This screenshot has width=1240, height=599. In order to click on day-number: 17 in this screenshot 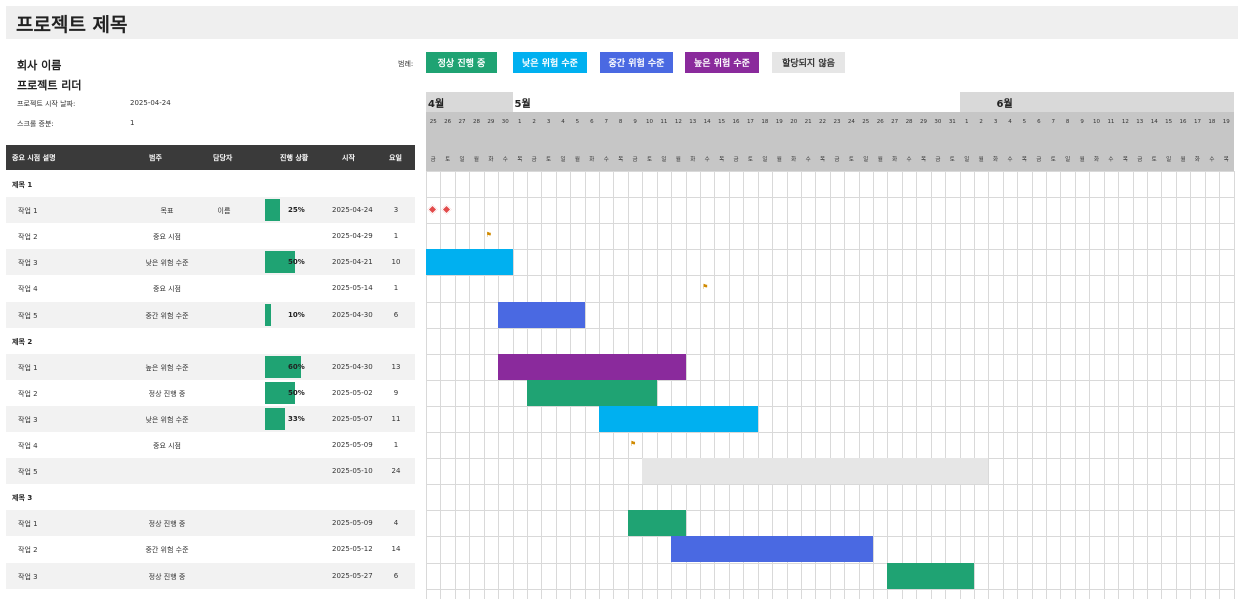, I will do `click(1197, 122)`.